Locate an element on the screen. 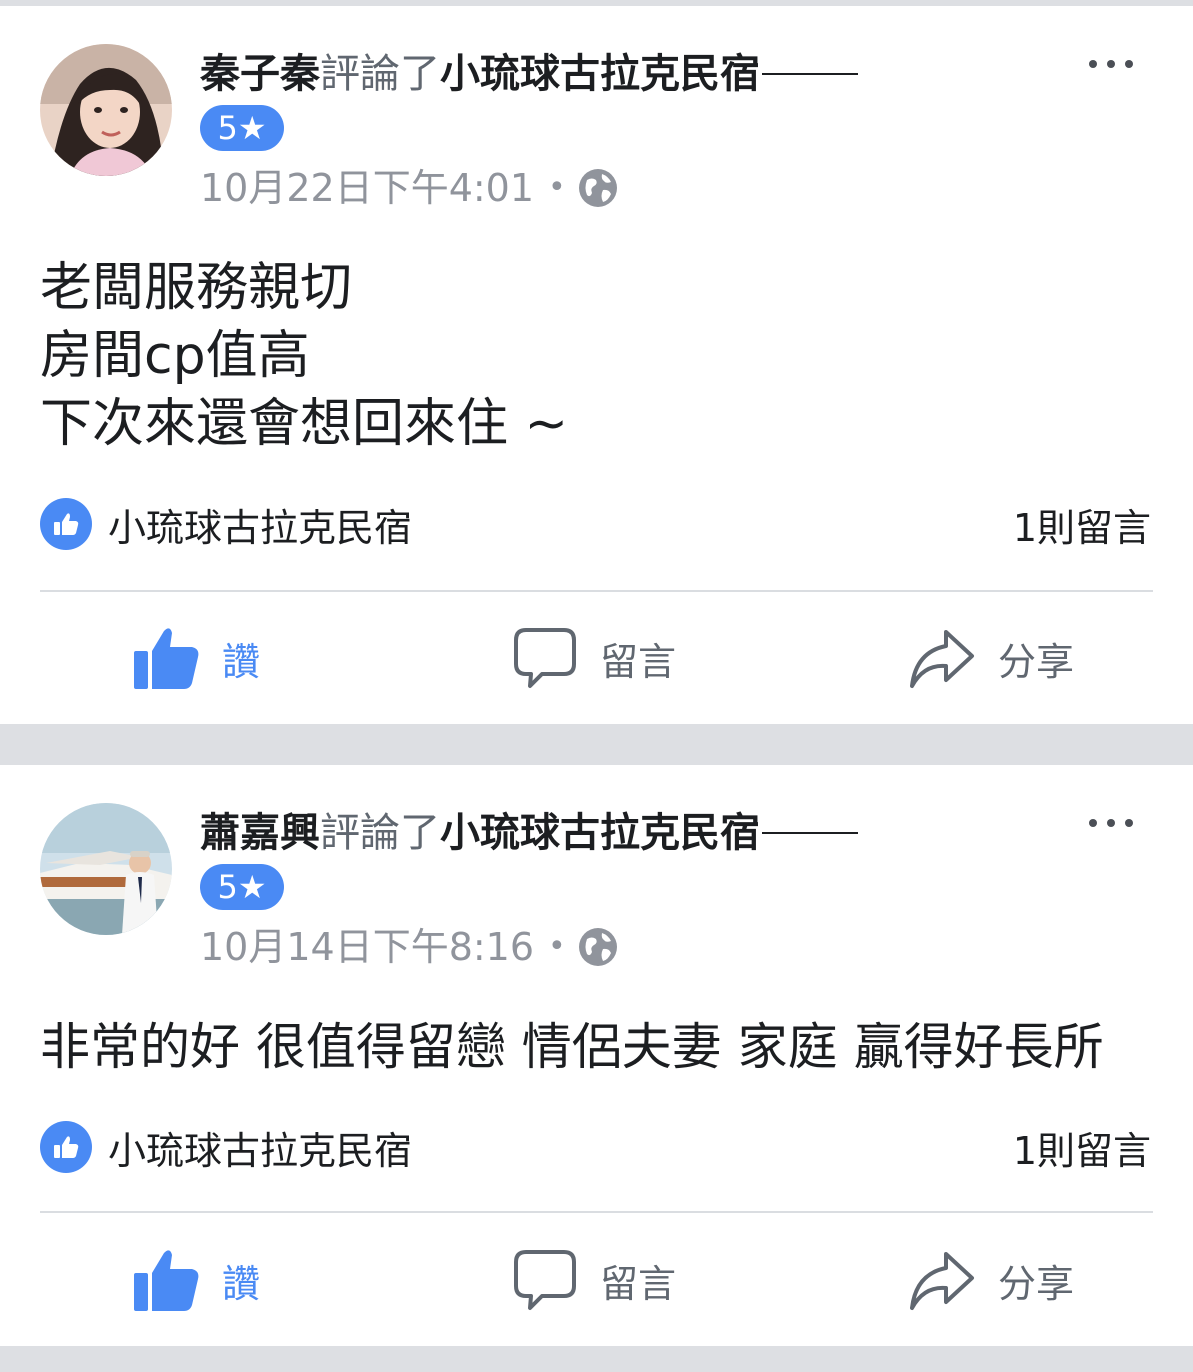  author-name: 蕭嘉興 is located at coordinates (260, 833).